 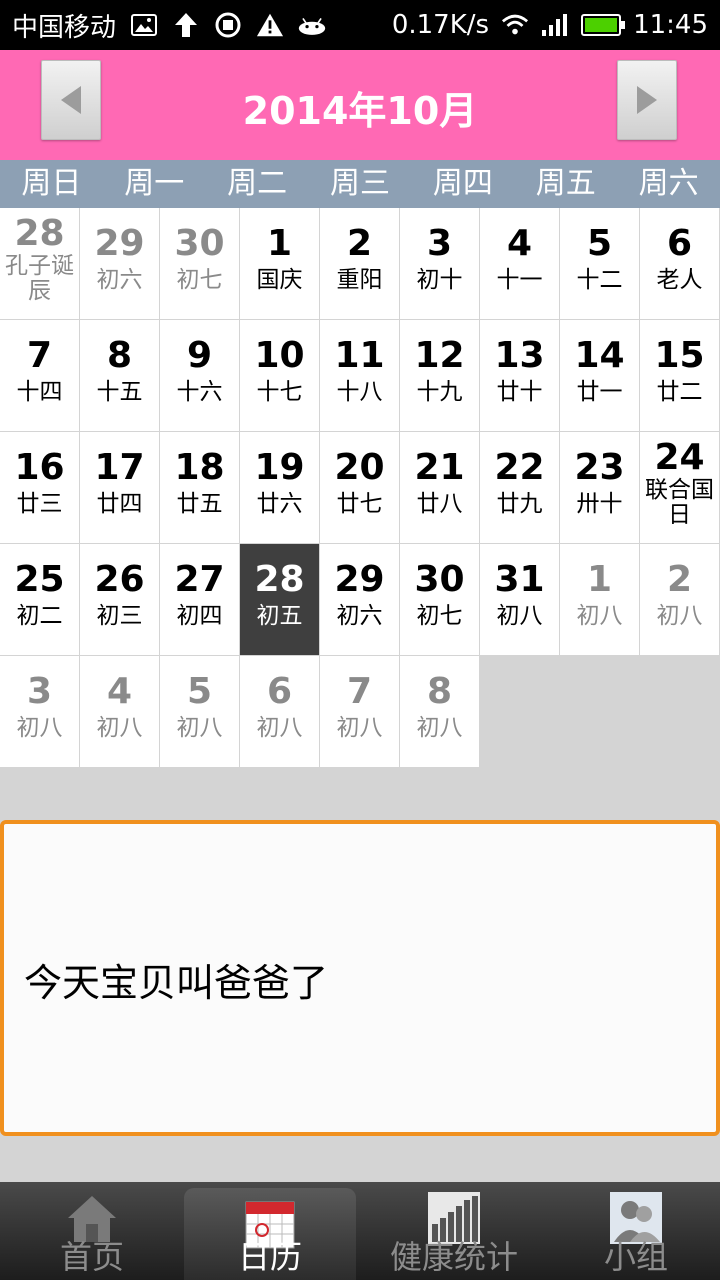 I want to click on calendar-day: 25 初二, so click(x=40, y=600).